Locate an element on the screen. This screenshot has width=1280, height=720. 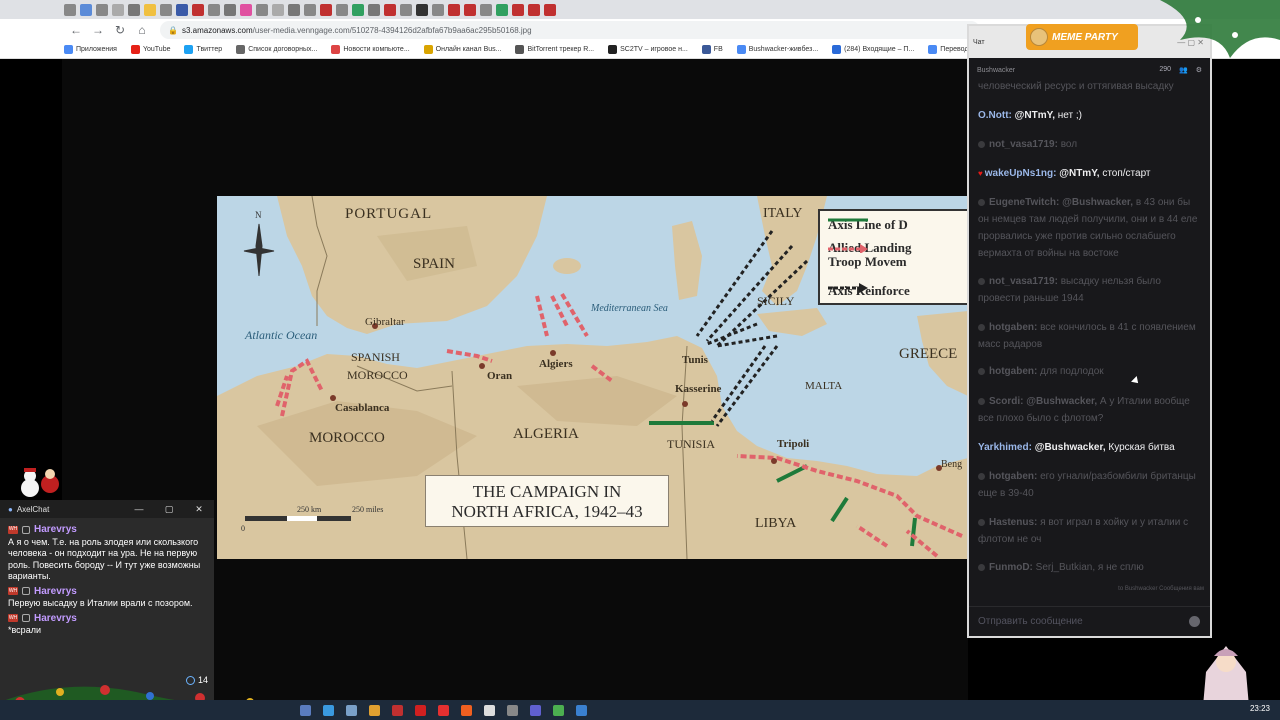
label-tunisia: TUNISIA is located at coordinates (691, 444).